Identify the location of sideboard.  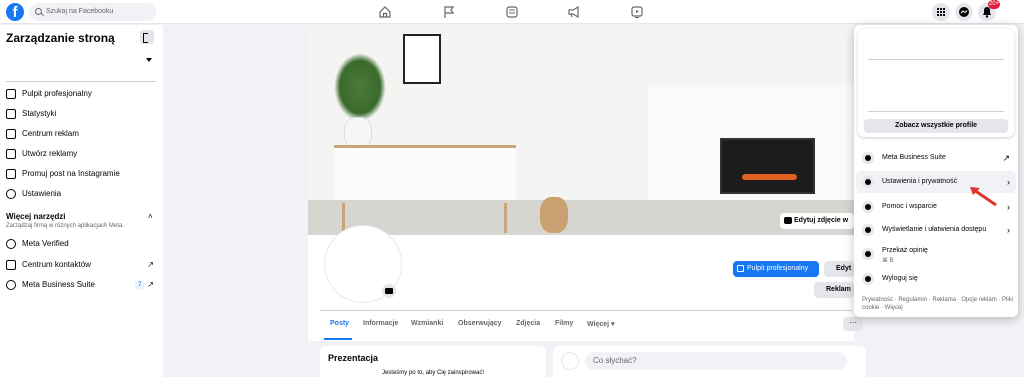
(425, 189).